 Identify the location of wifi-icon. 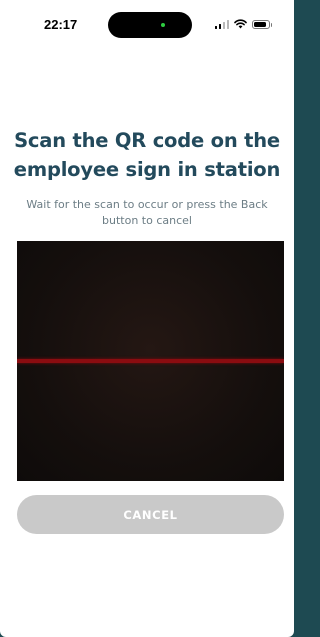
(240, 24).